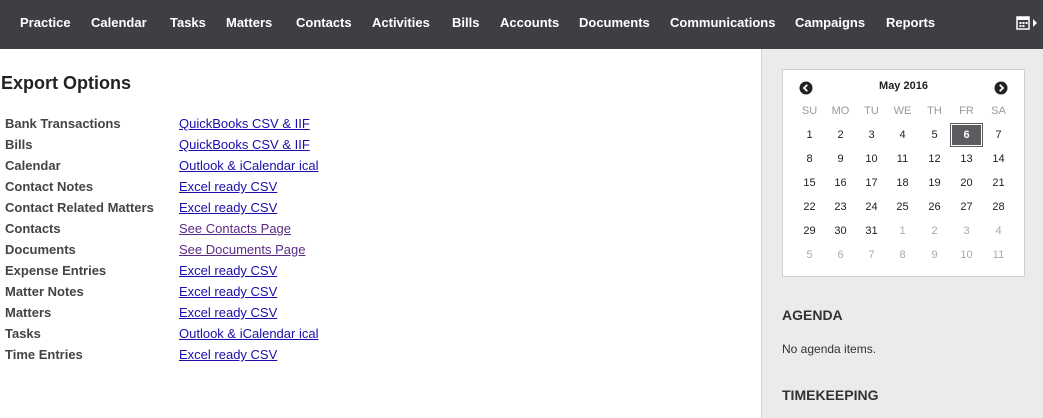 Image resolution: width=1043 pixels, height=418 pixels. I want to click on weekday-header: TH, so click(934, 111).